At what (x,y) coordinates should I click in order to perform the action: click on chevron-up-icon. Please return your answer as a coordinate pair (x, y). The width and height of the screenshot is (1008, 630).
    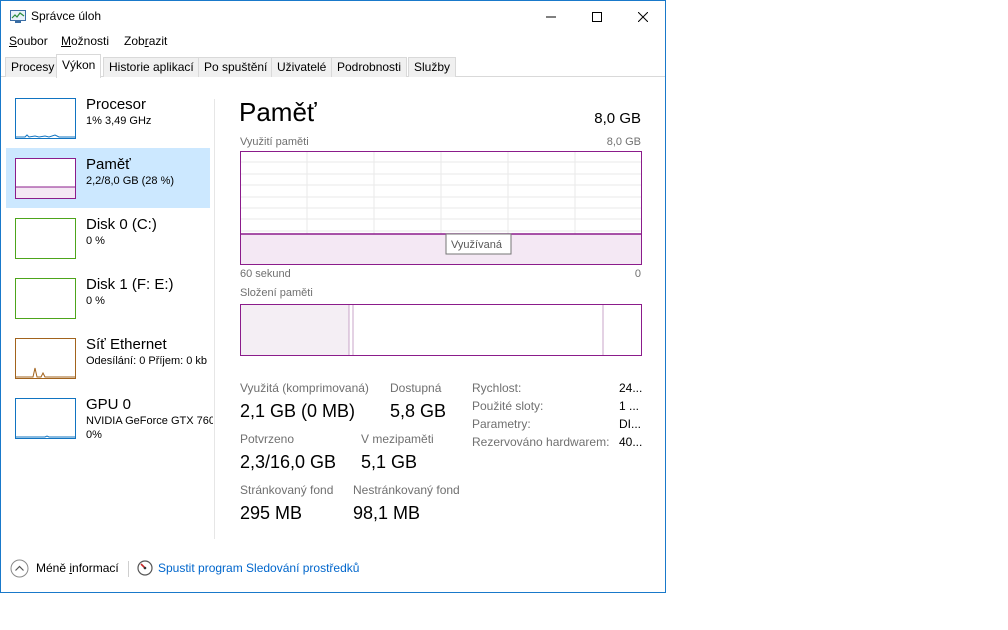
    Looking at the image, I should click on (19, 568).